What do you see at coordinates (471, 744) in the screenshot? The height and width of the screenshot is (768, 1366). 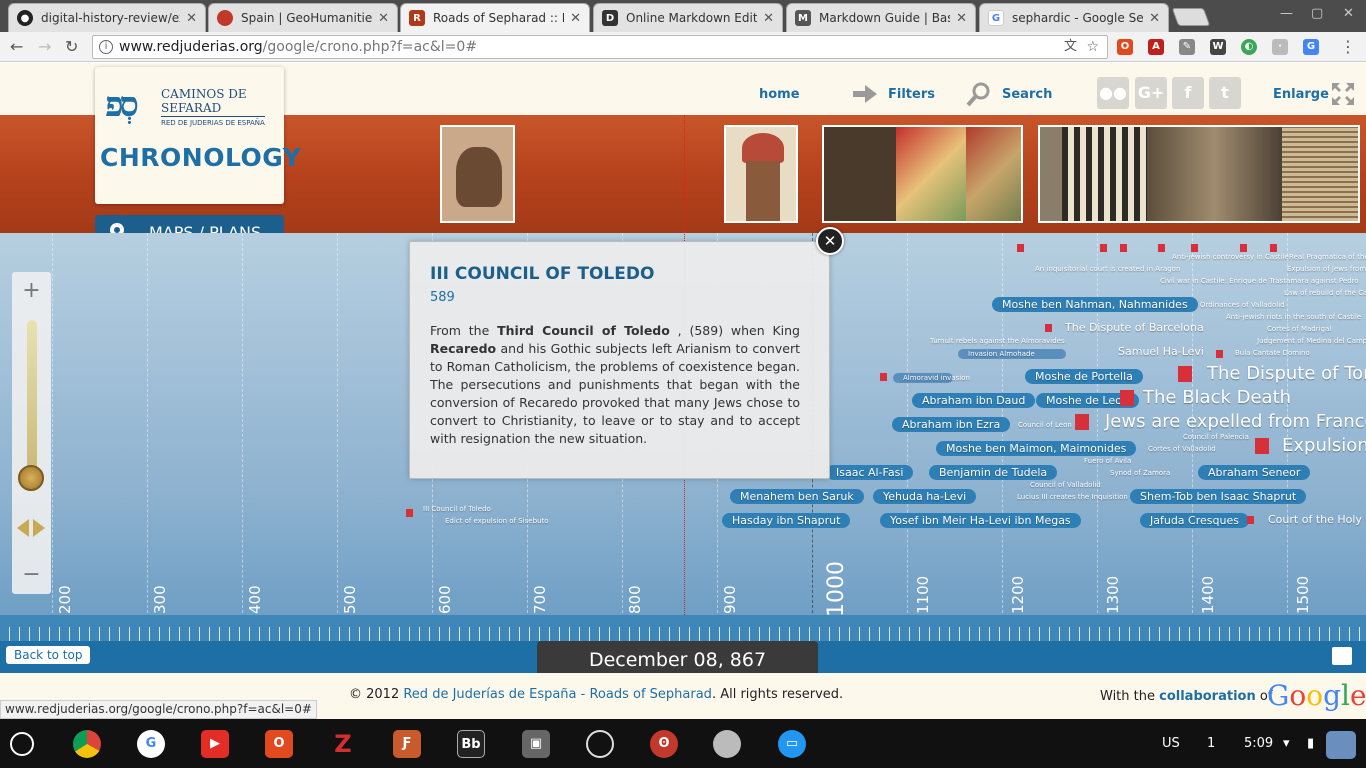 I see `blackboard-icon: Bb` at bounding box center [471, 744].